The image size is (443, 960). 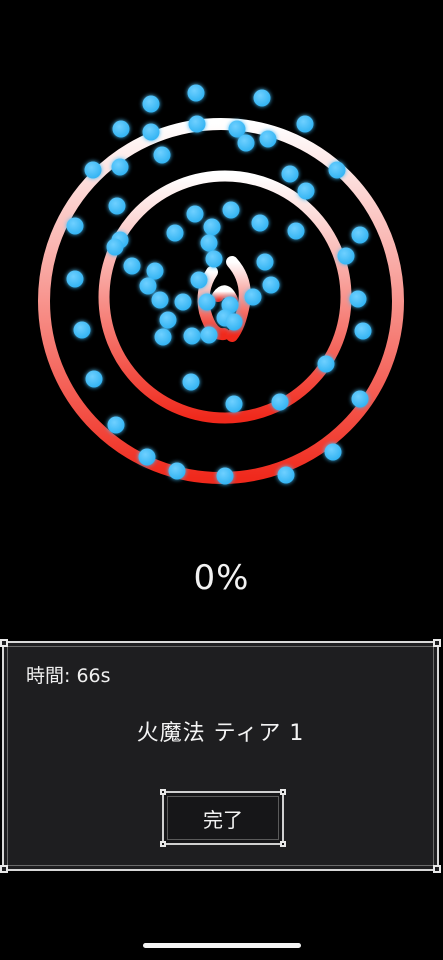 I want to click on home-indicator, so click(x=222, y=945).